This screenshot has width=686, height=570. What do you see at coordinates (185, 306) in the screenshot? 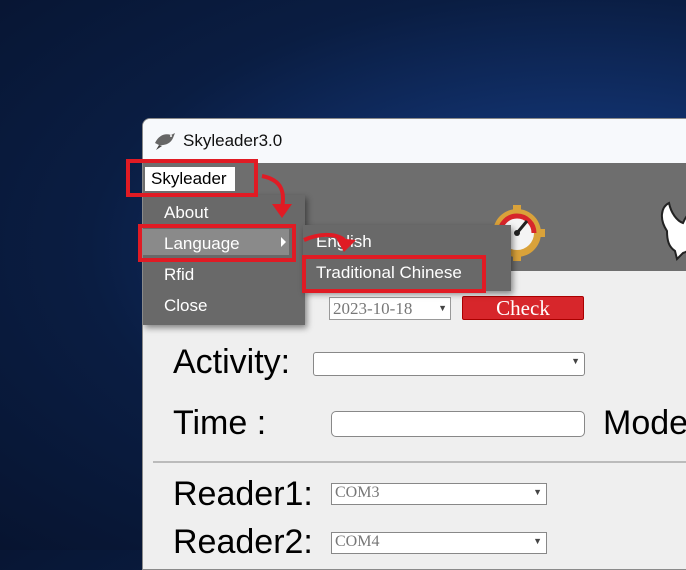
I see `menu-item-close: Close` at bounding box center [185, 306].